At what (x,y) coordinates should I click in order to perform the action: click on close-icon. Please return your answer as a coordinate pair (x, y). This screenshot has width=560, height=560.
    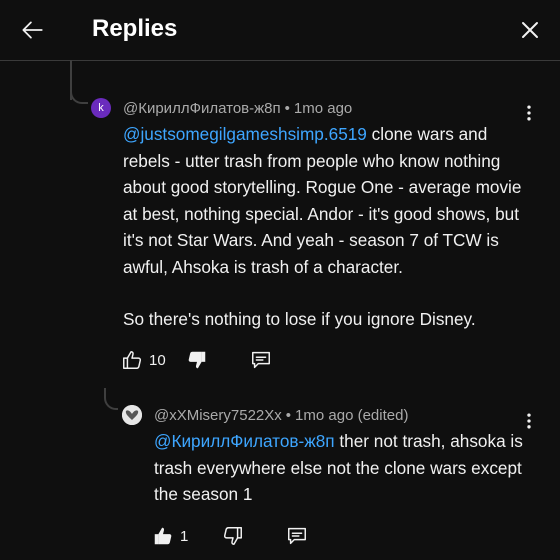
    Looking at the image, I should click on (530, 30).